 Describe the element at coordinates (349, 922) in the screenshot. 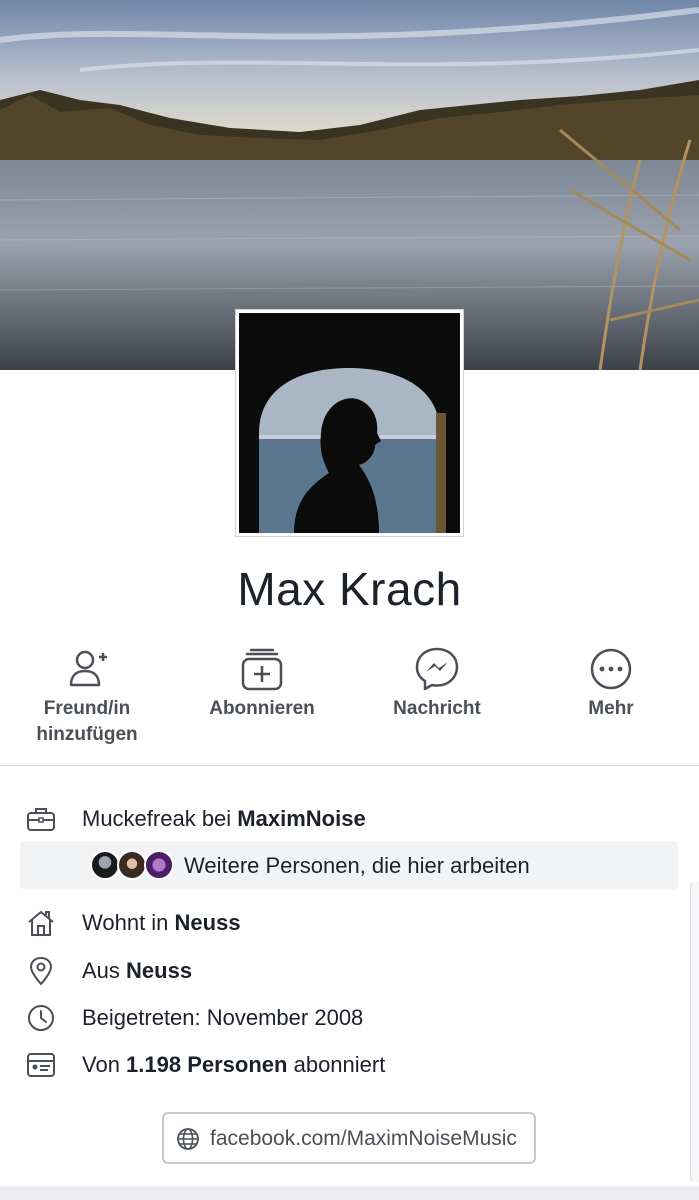

I see `intro-lives-row: Wohnt in Neuss` at that location.